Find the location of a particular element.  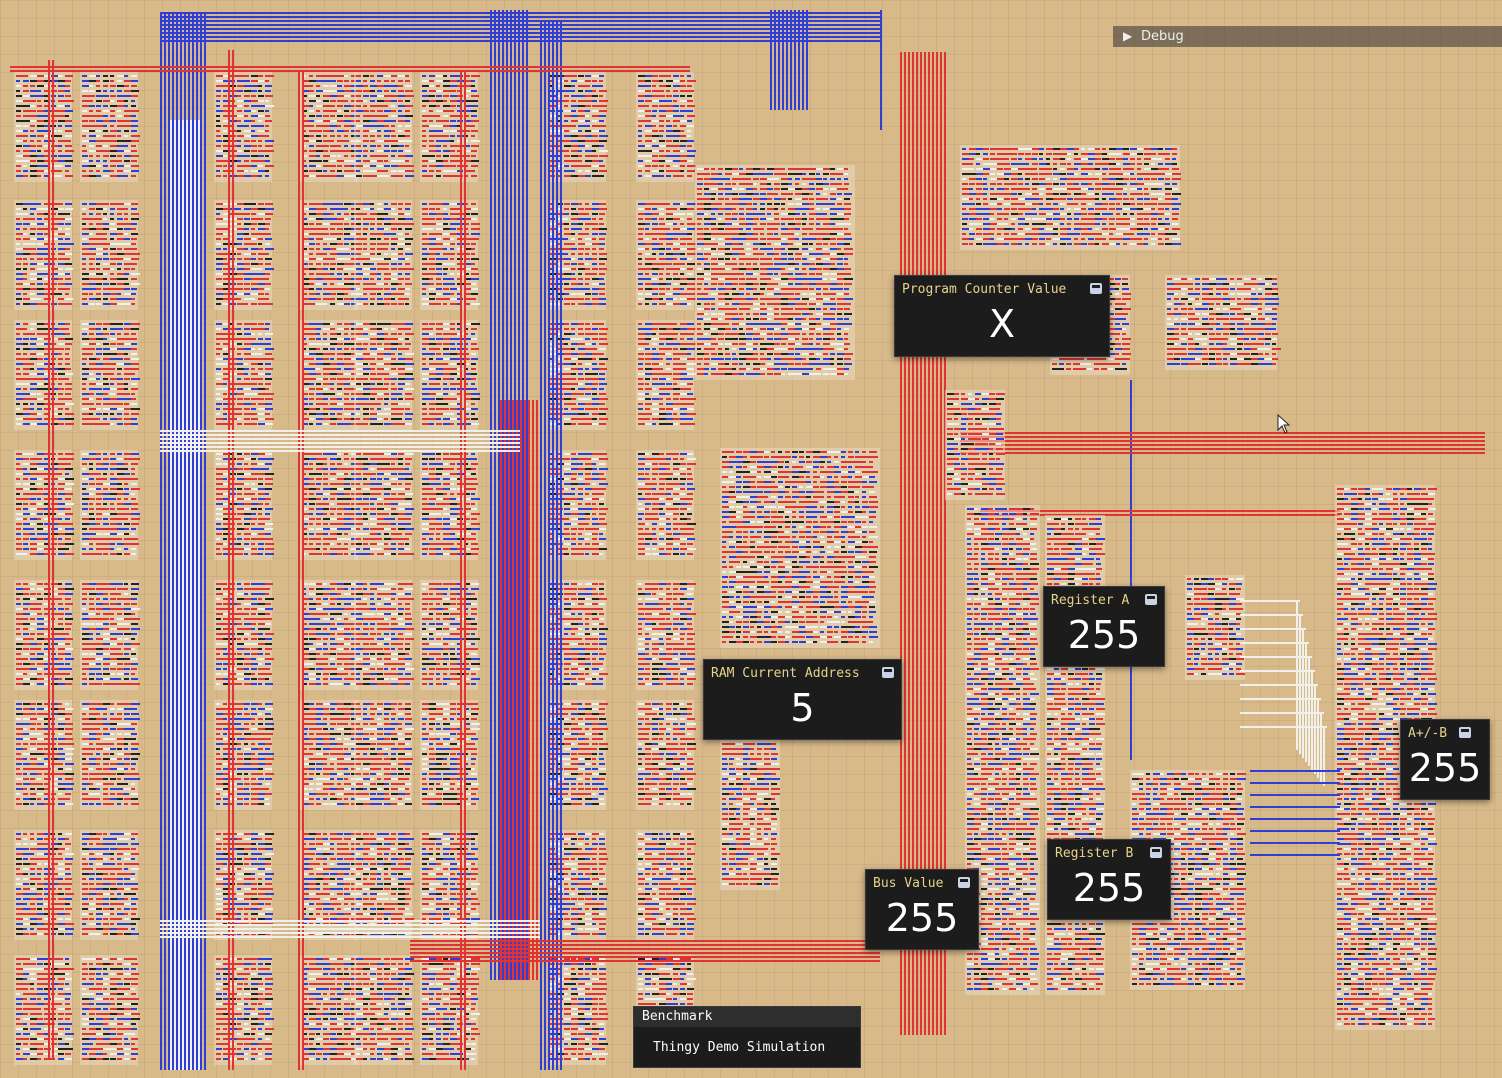

mouse-cursor-icon is located at coordinates (1284, 424).